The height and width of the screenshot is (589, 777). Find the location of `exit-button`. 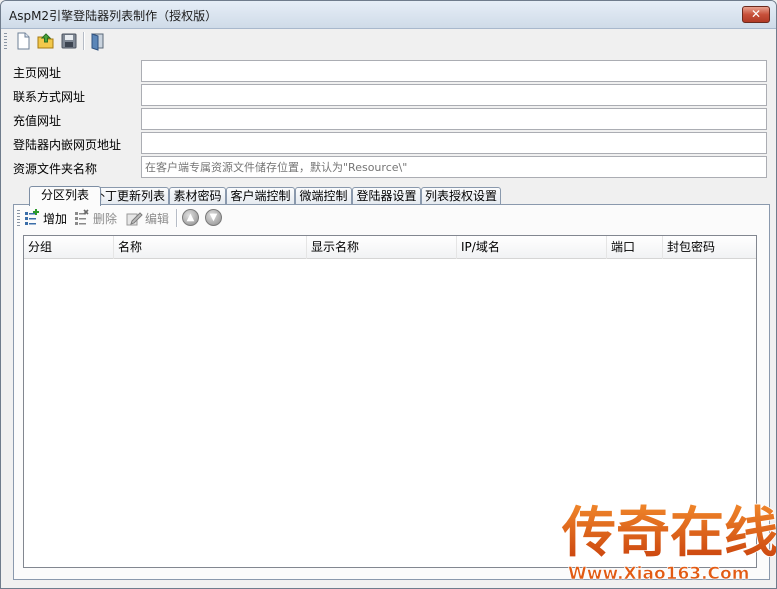

exit-button is located at coordinates (98, 41).